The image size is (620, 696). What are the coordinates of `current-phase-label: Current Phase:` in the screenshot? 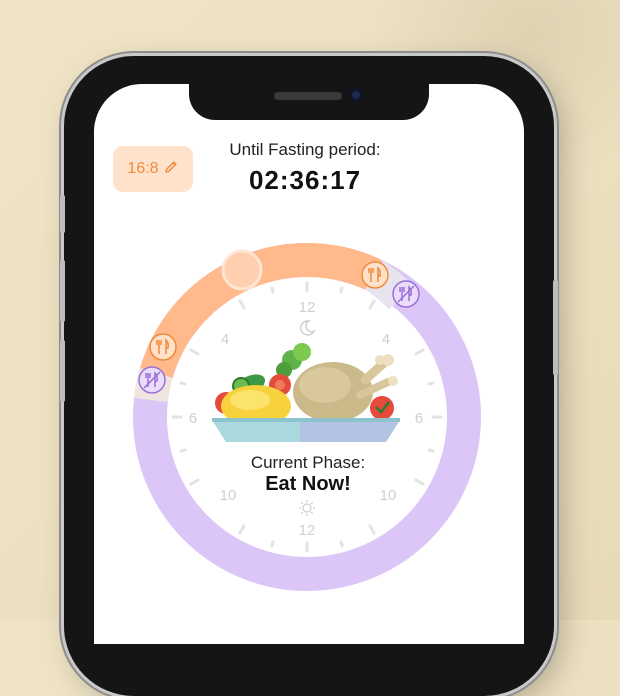 It's located at (308, 462).